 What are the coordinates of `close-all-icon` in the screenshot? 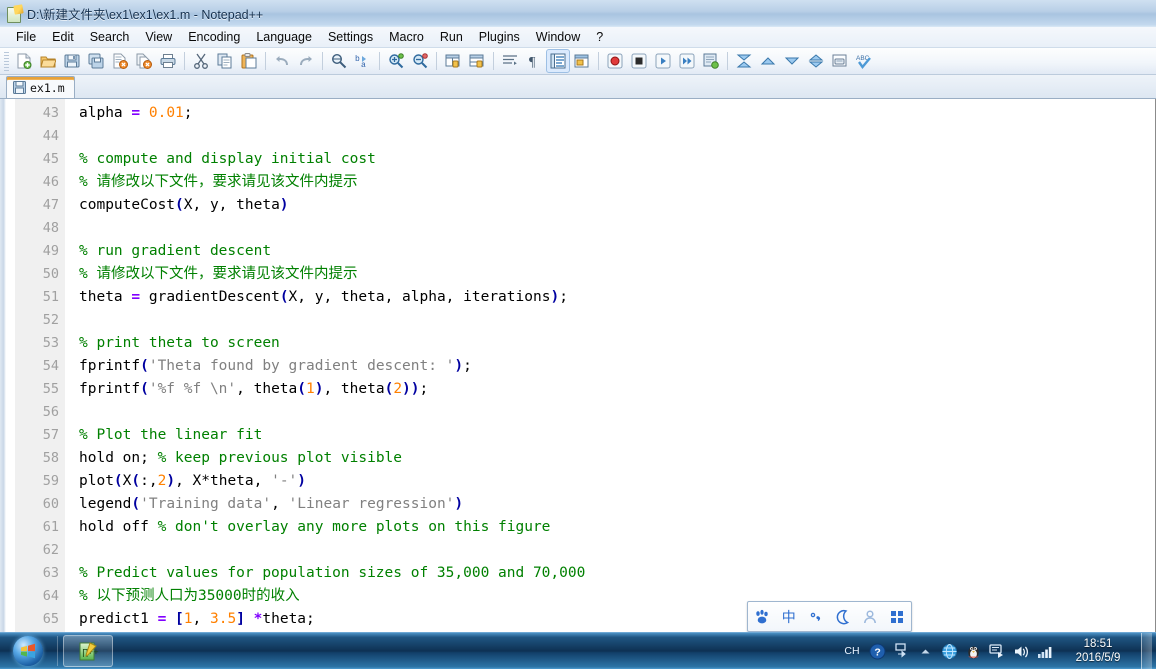 It's located at (144, 61).